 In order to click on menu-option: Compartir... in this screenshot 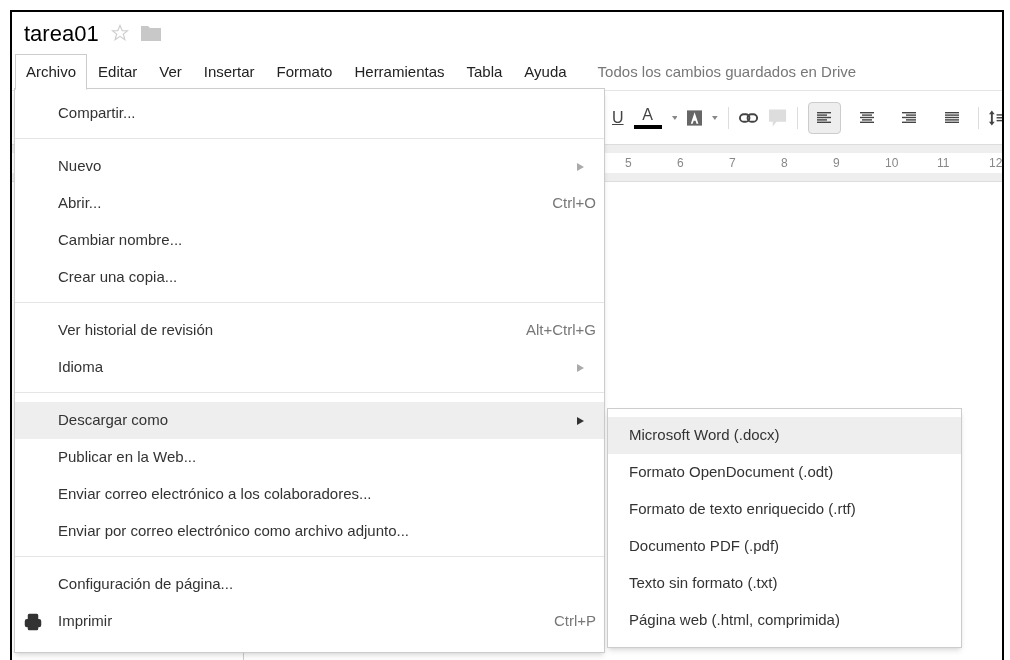, I will do `click(309, 113)`.